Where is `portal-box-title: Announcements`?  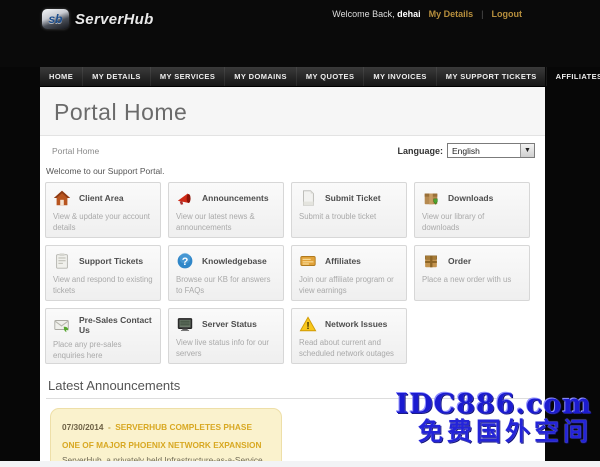 portal-box-title: Announcements is located at coordinates (235, 198).